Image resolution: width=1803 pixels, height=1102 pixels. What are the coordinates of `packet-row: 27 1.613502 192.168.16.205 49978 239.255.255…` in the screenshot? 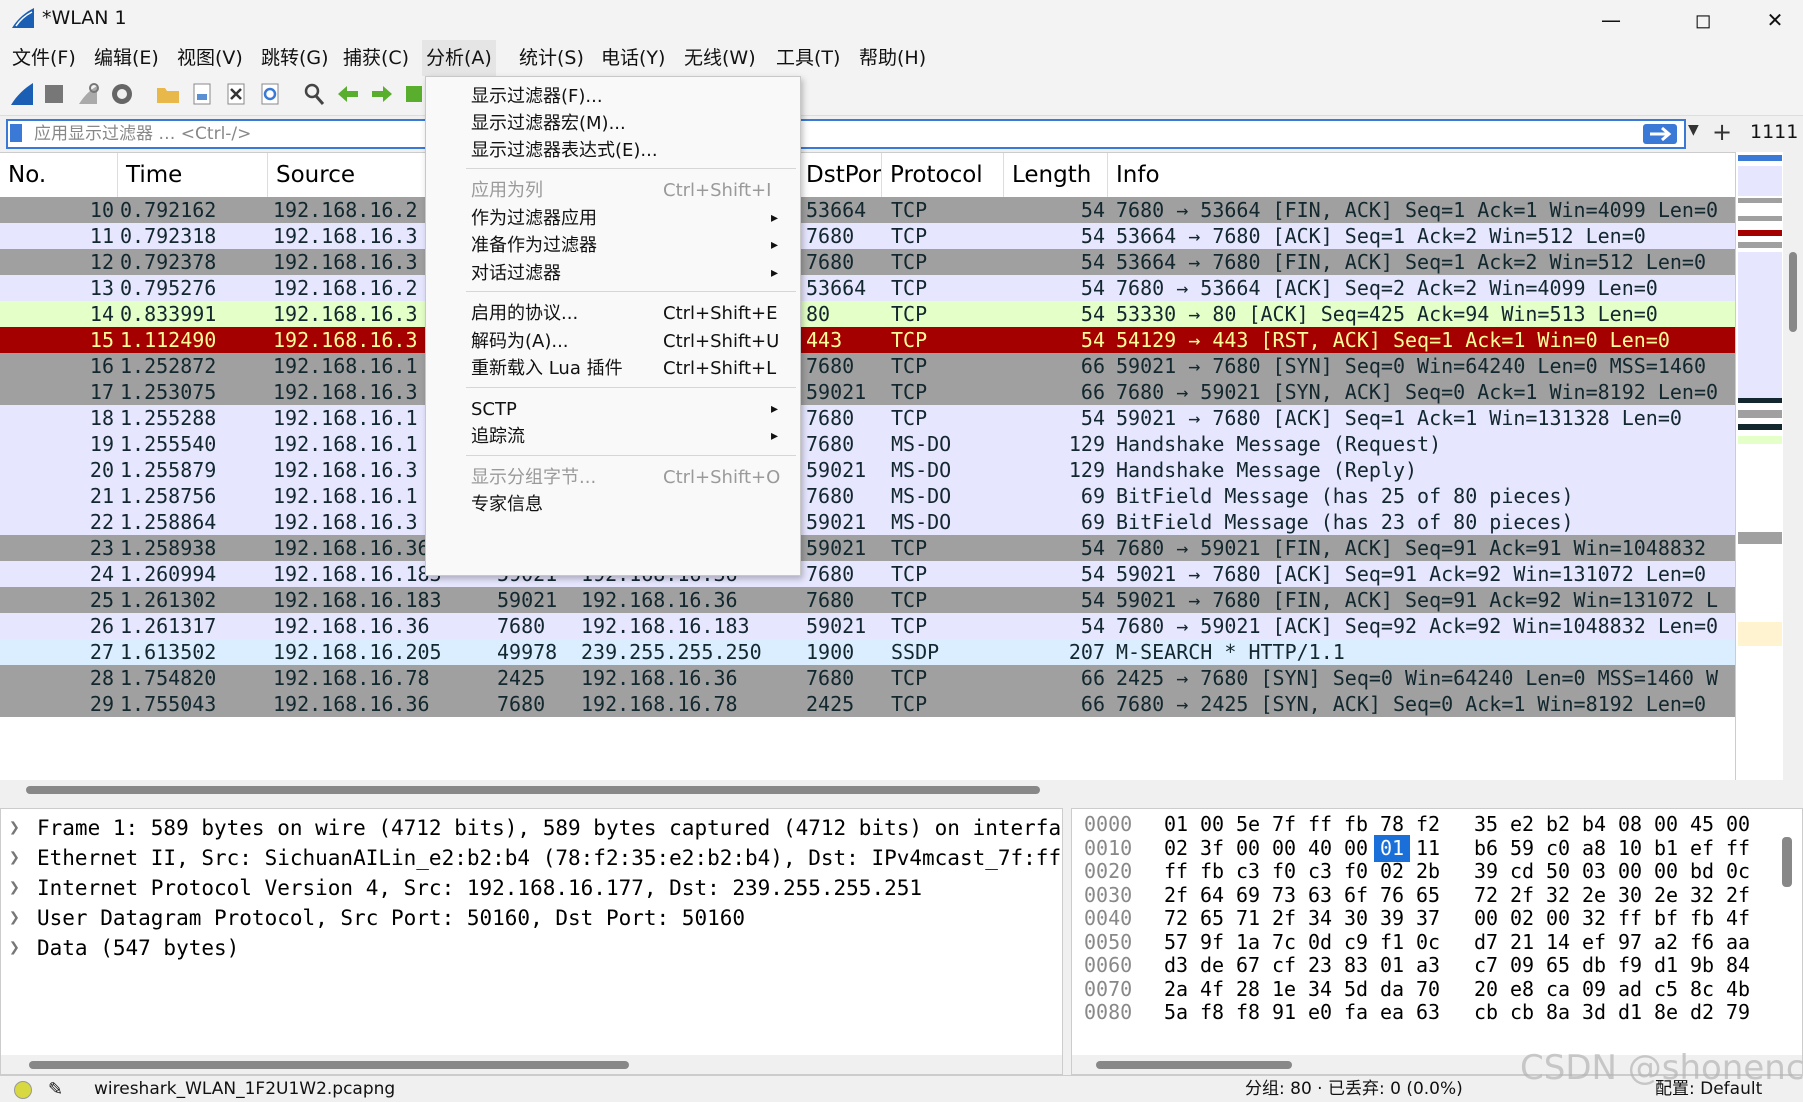 It's located at (867, 652).